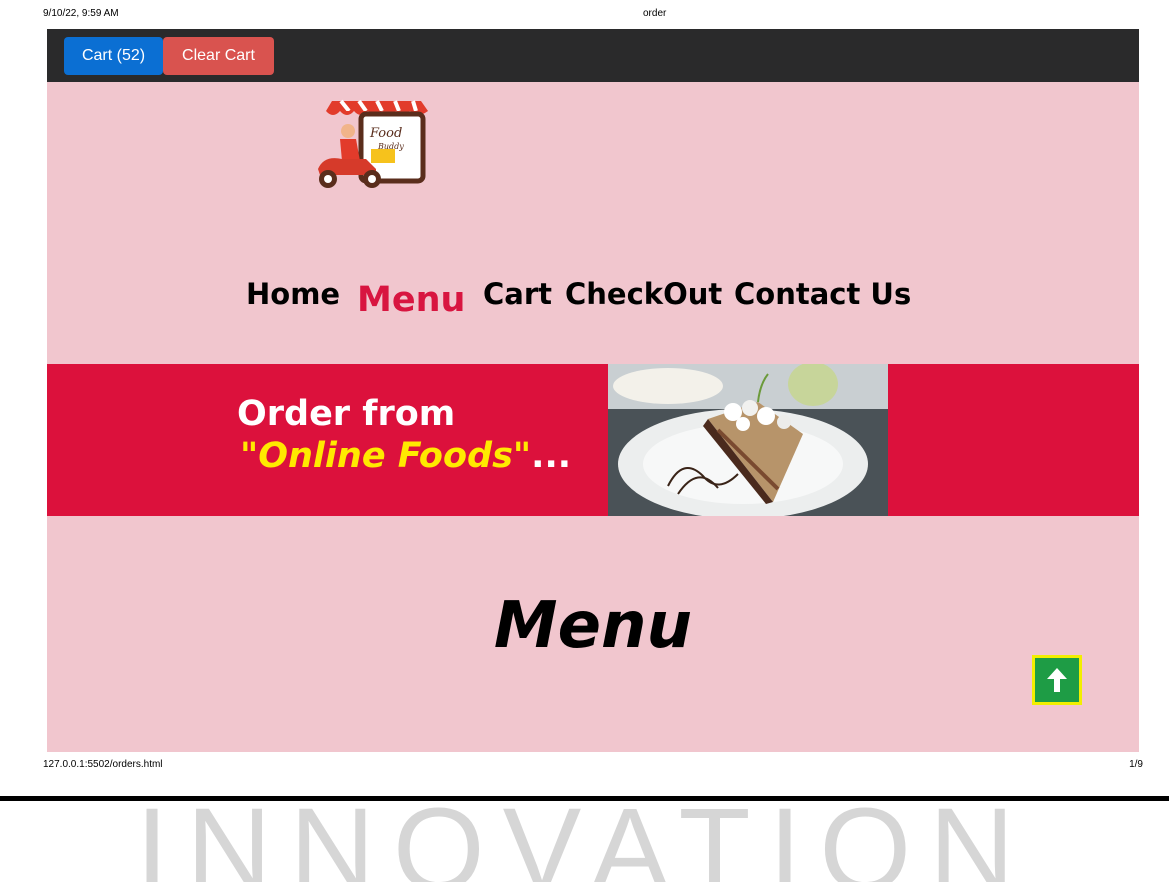  What do you see at coordinates (748, 440) in the screenshot?
I see `cake-photo` at bounding box center [748, 440].